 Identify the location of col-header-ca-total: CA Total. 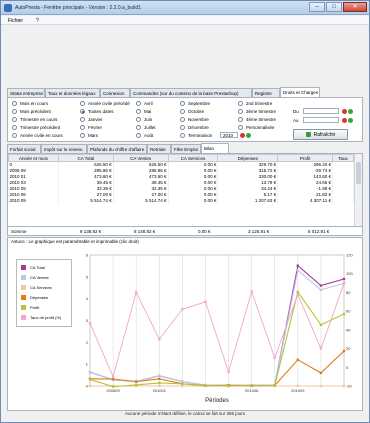
(85, 158).